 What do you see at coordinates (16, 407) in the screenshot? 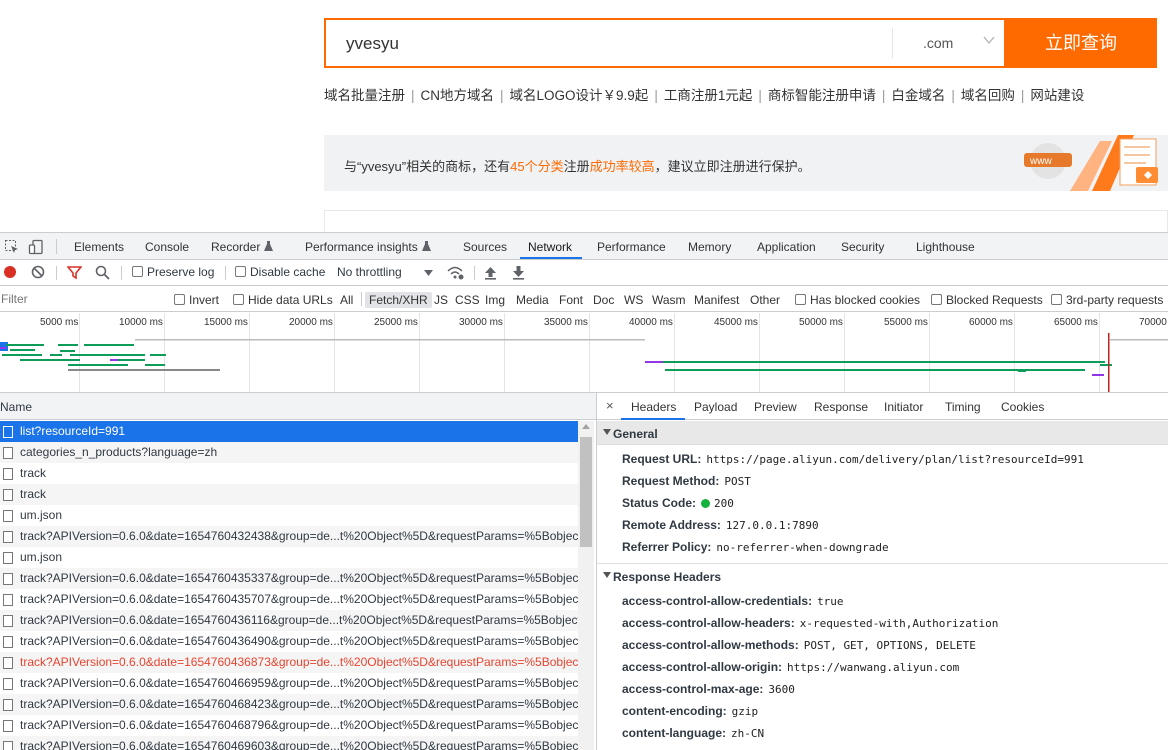
I see `name-column-header: Name` at bounding box center [16, 407].